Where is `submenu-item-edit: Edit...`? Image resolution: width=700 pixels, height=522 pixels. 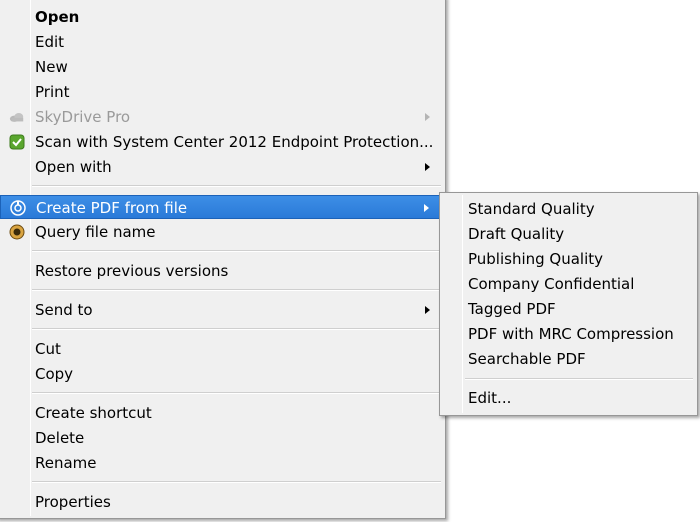
submenu-item-edit: Edit... is located at coordinates (568, 398).